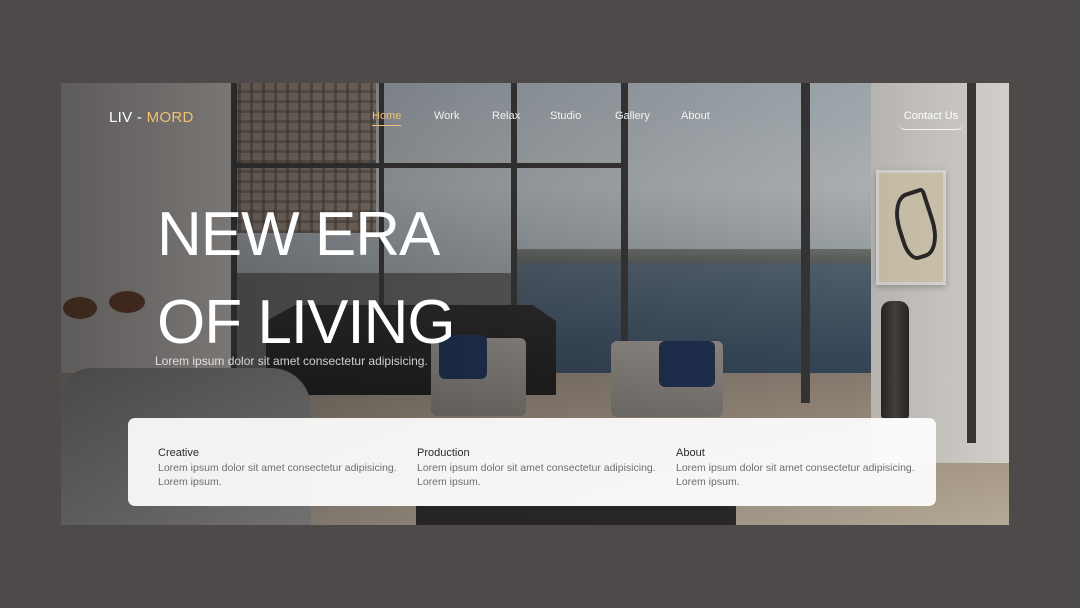 This screenshot has height=608, width=1080. What do you see at coordinates (632, 116) in the screenshot?
I see `nav-item-gallery: Gallery` at bounding box center [632, 116].